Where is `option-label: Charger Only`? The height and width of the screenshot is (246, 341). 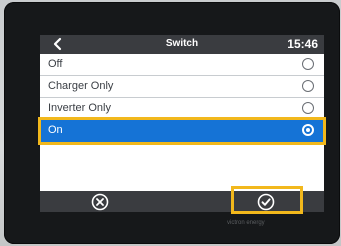 option-label: Charger Only is located at coordinates (81, 86).